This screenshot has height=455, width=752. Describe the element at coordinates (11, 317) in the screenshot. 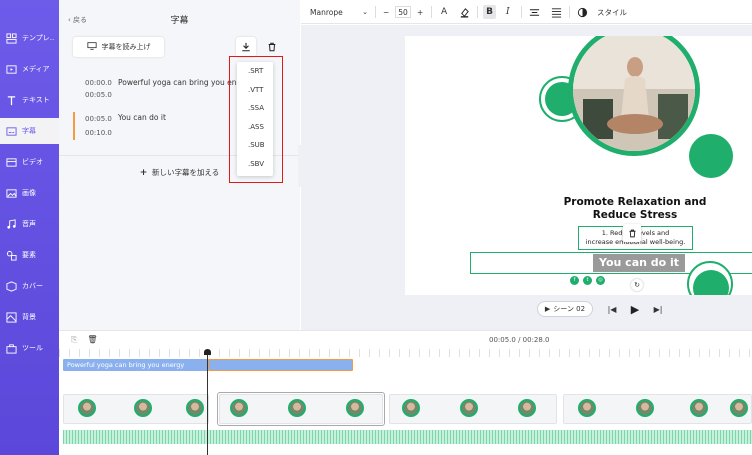

I see `background-icon` at that location.